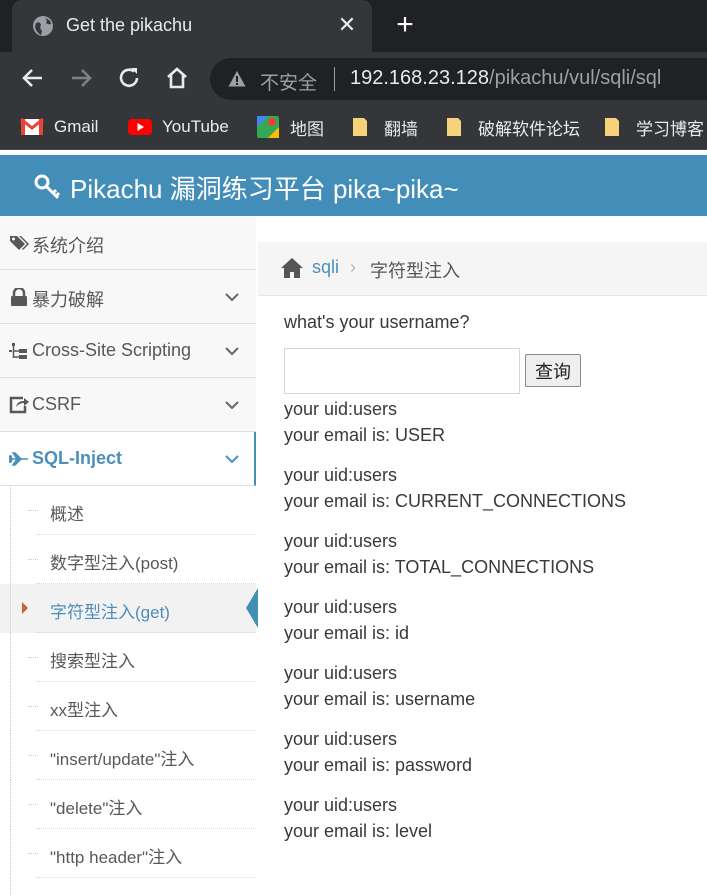  Describe the element at coordinates (68, 246) in the screenshot. I see `sidebar-item-label: 系统介绍` at that location.